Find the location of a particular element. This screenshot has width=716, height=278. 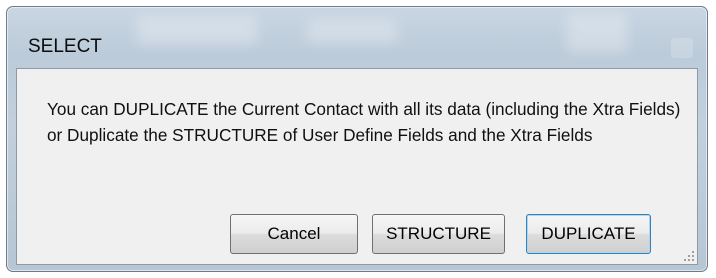

structure-button: STRUCTURE is located at coordinates (438, 234).